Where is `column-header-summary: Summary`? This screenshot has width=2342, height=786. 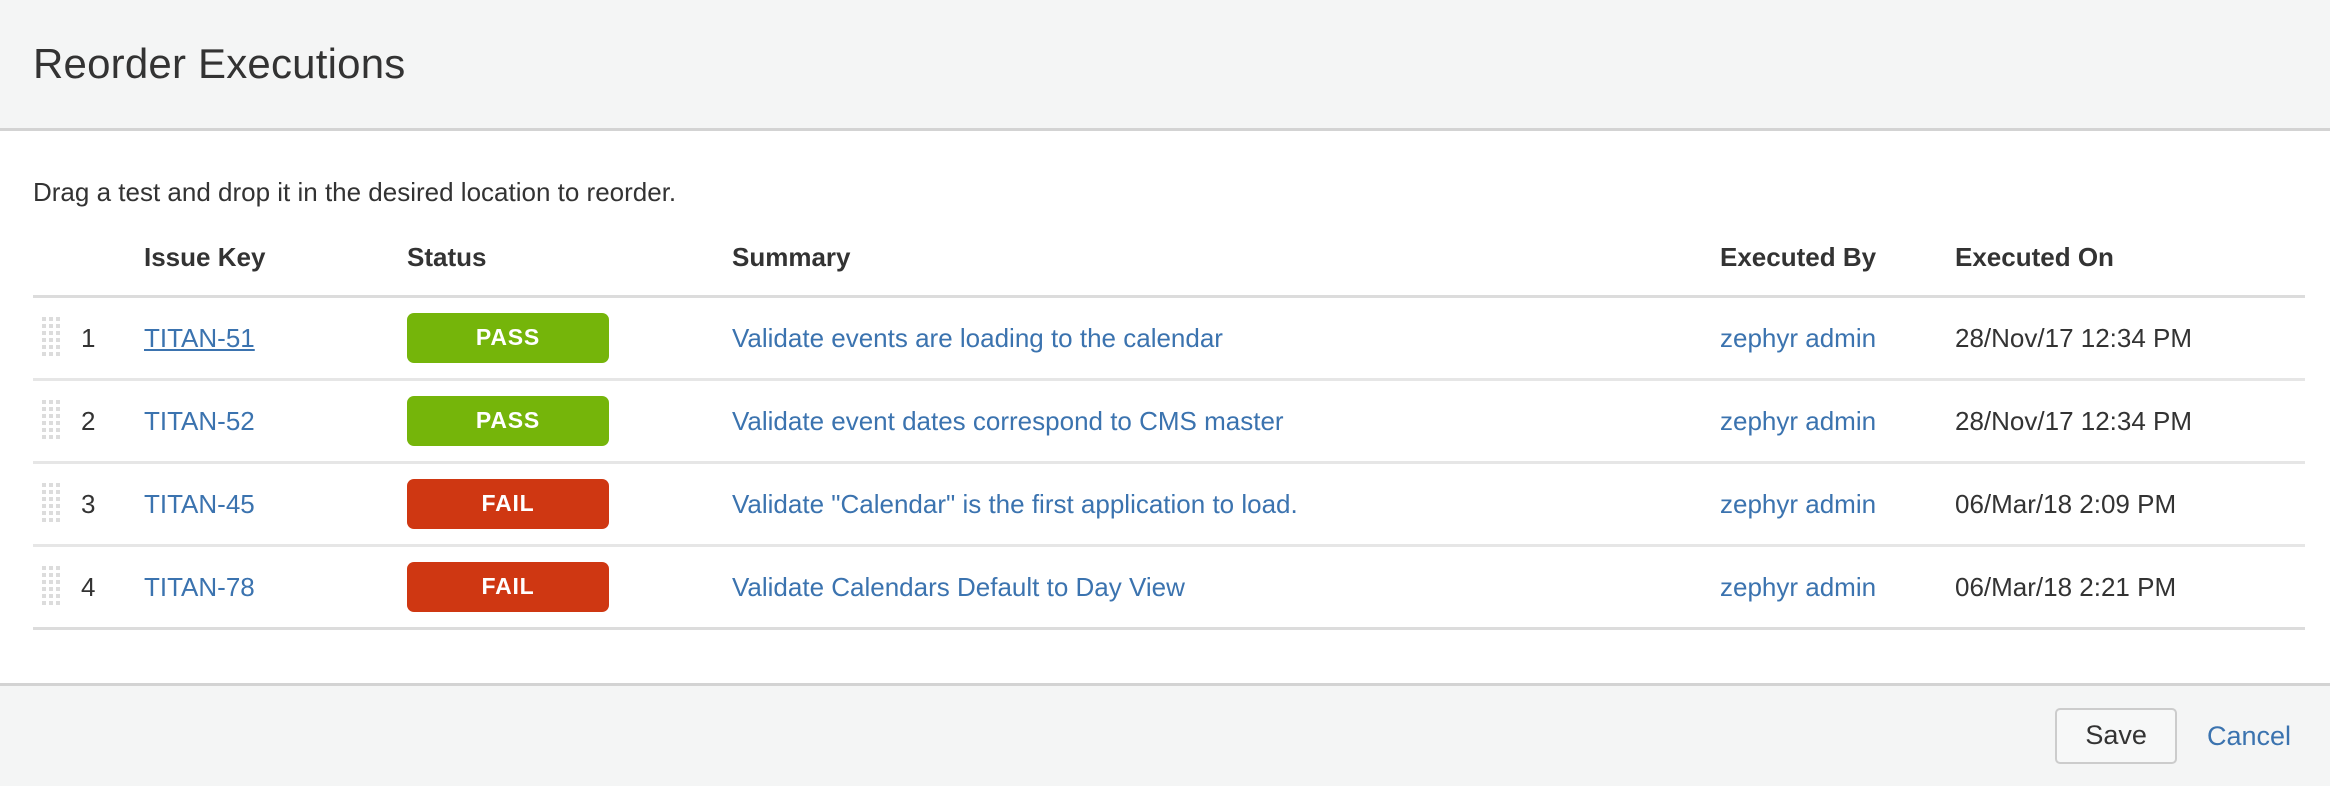
column-header-summary: Summary is located at coordinates (1226, 270).